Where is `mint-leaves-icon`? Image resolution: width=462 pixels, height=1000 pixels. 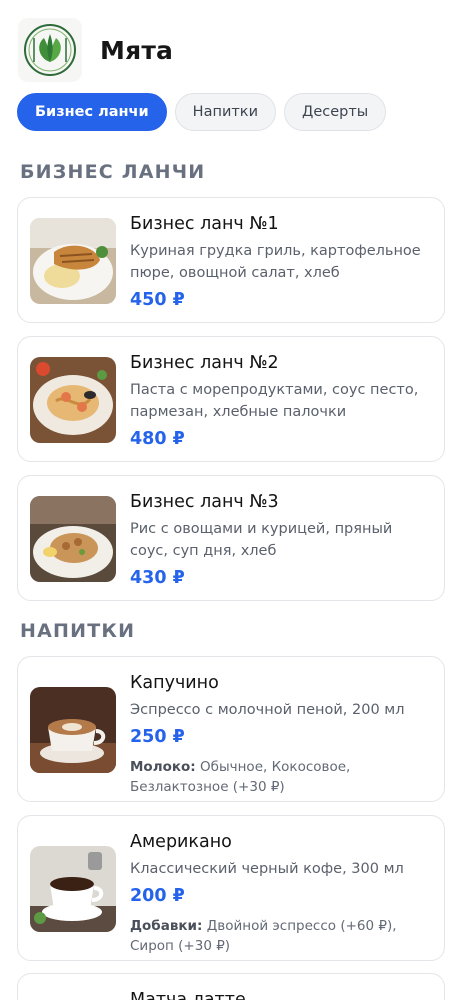 mint-leaves-icon is located at coordinates (50, 50).